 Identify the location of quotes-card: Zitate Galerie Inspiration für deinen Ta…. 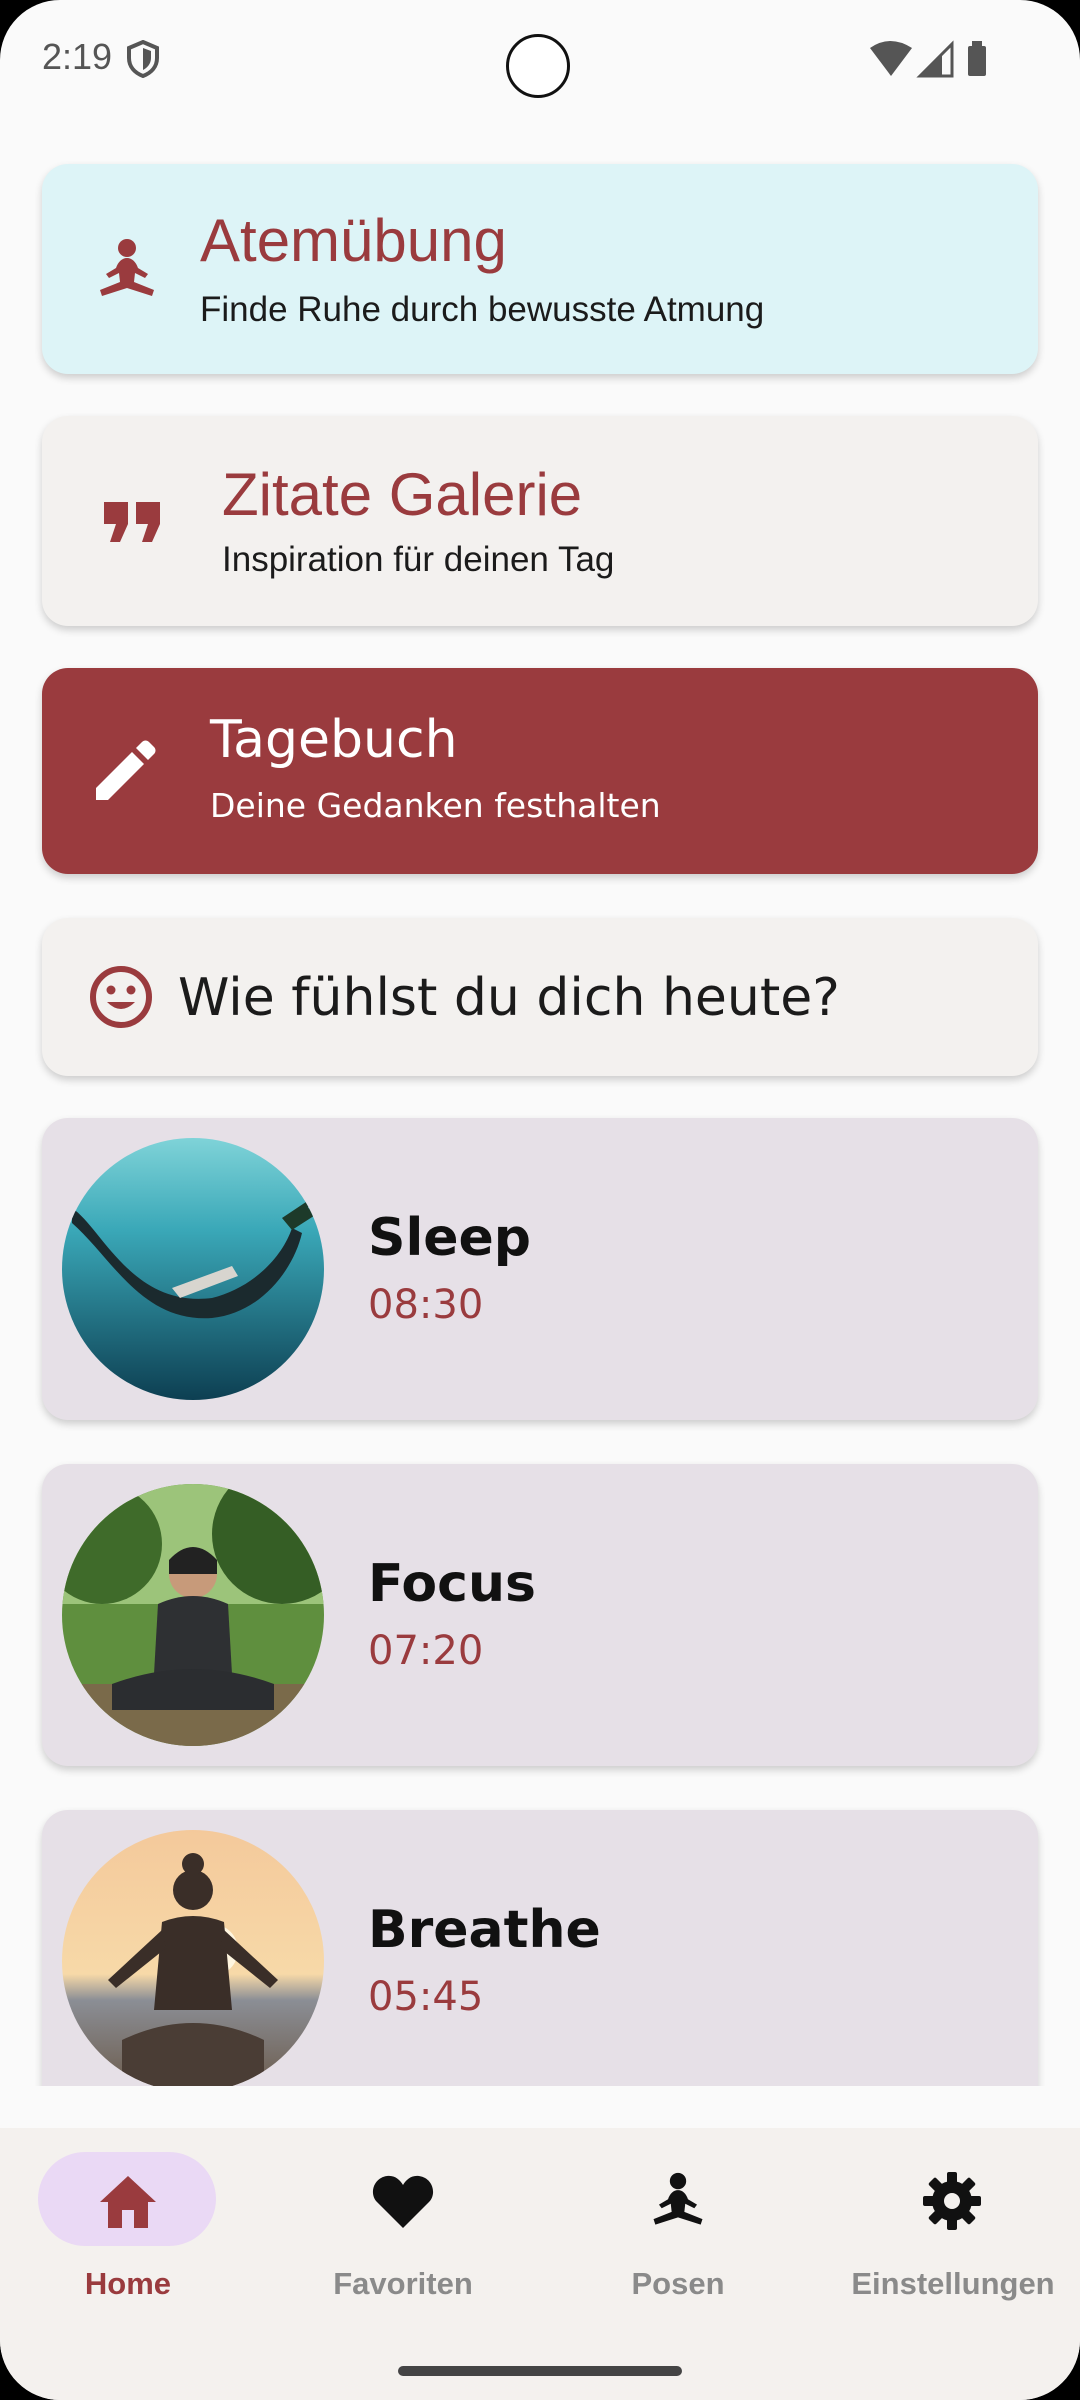
(540, 521).